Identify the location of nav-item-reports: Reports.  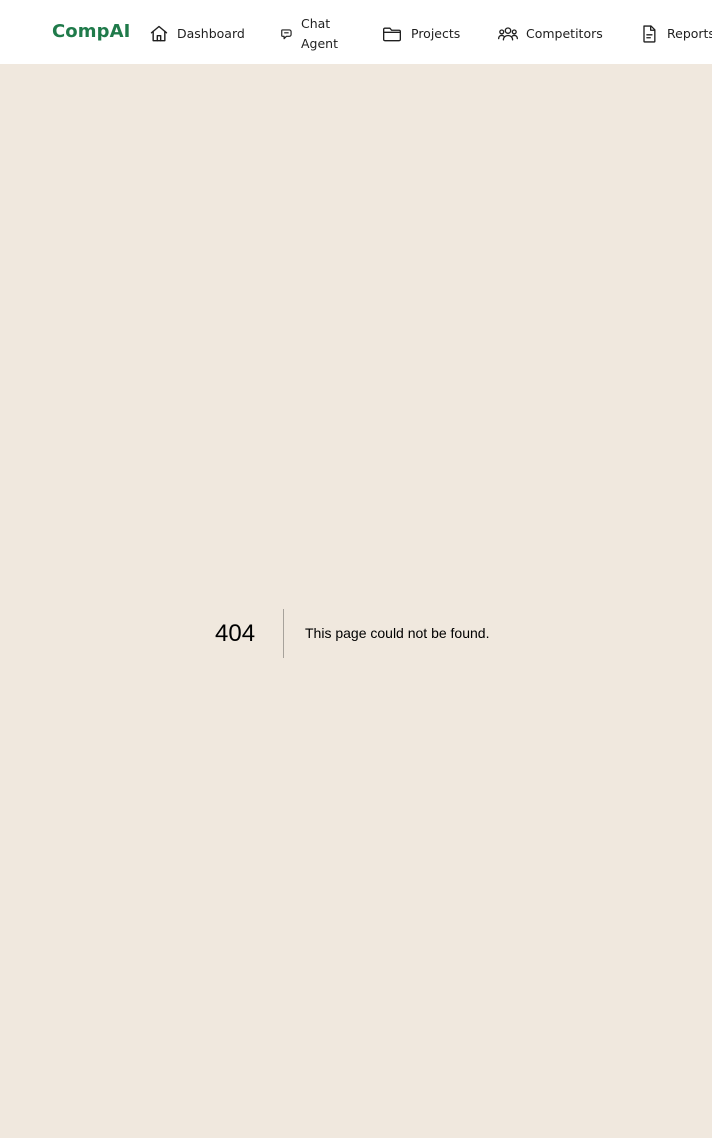
(675, 34).